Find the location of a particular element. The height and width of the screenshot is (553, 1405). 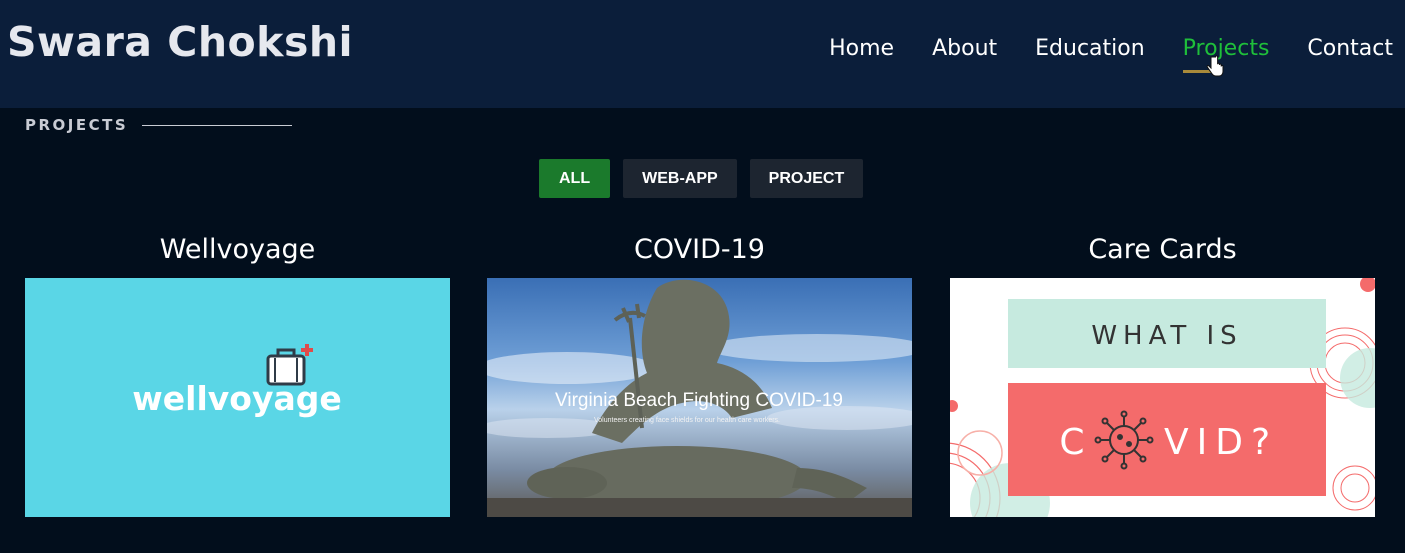

project-filters: ALL WEB-APP PROJECT is located at coordinates (701, 178).